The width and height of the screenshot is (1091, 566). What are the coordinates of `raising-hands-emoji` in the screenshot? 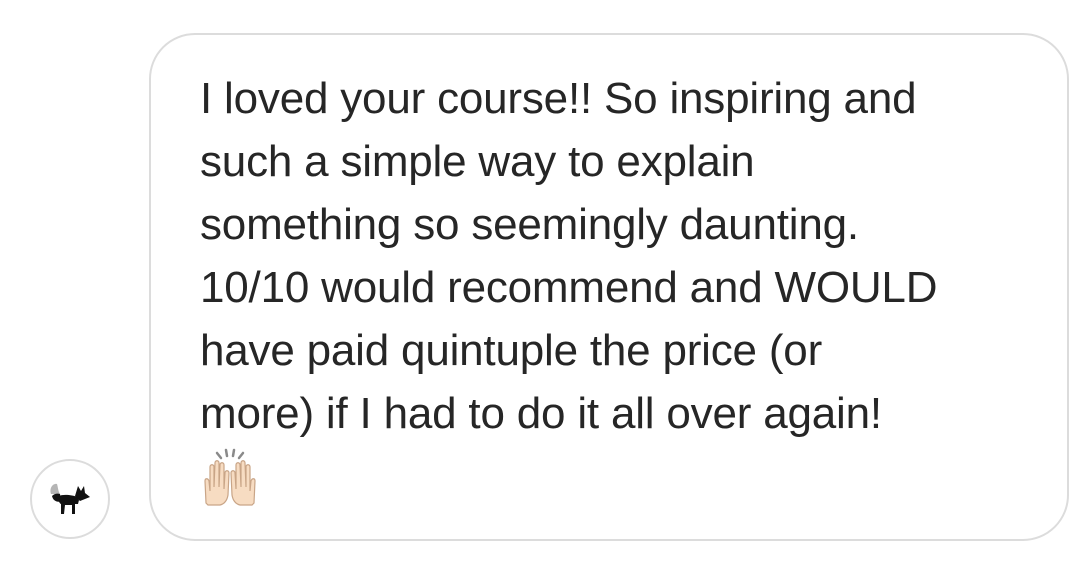 It's located at (230, 477).